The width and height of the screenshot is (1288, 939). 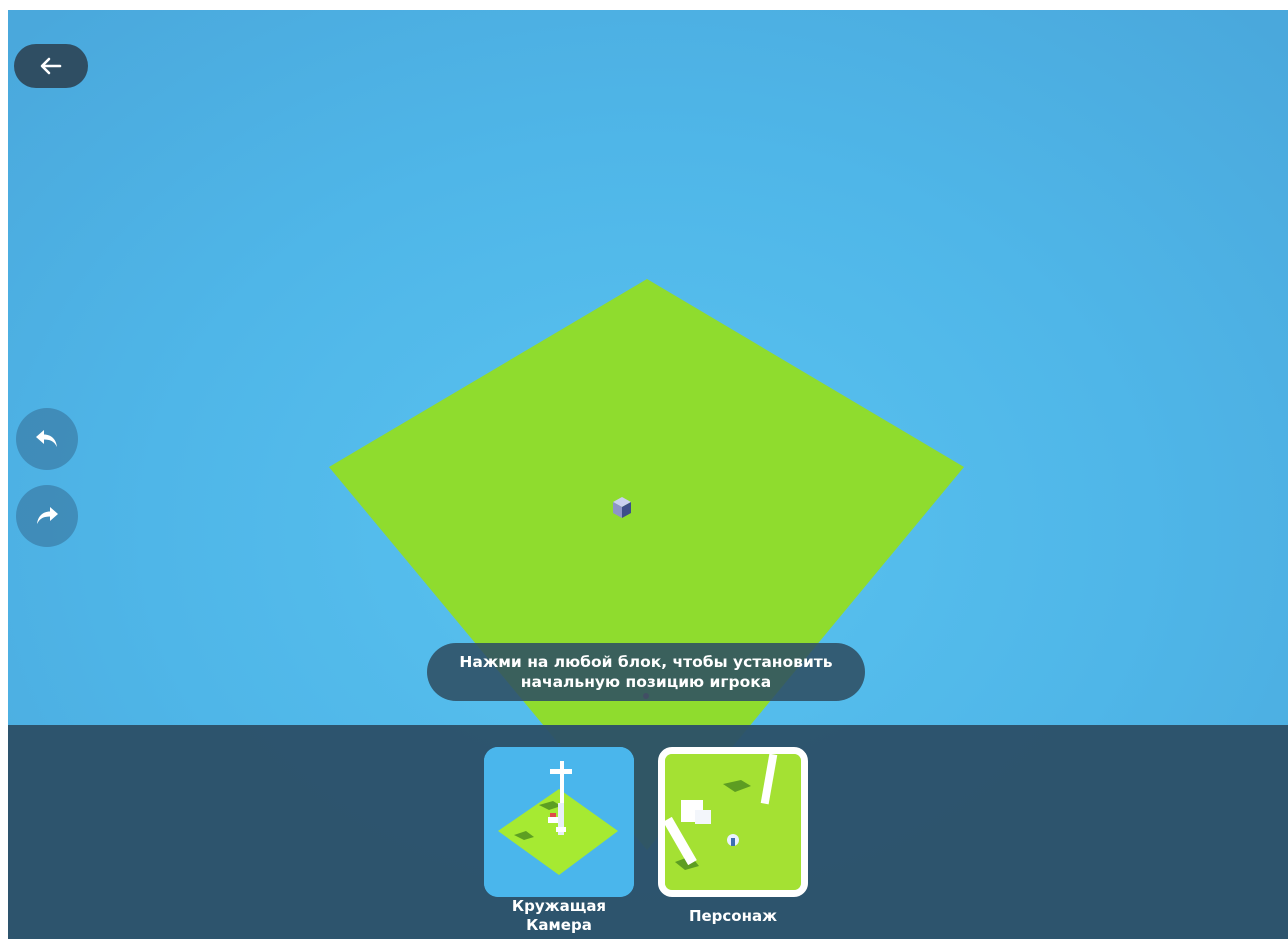 I want to click on character-camera-card, so click(x=733, y=822).